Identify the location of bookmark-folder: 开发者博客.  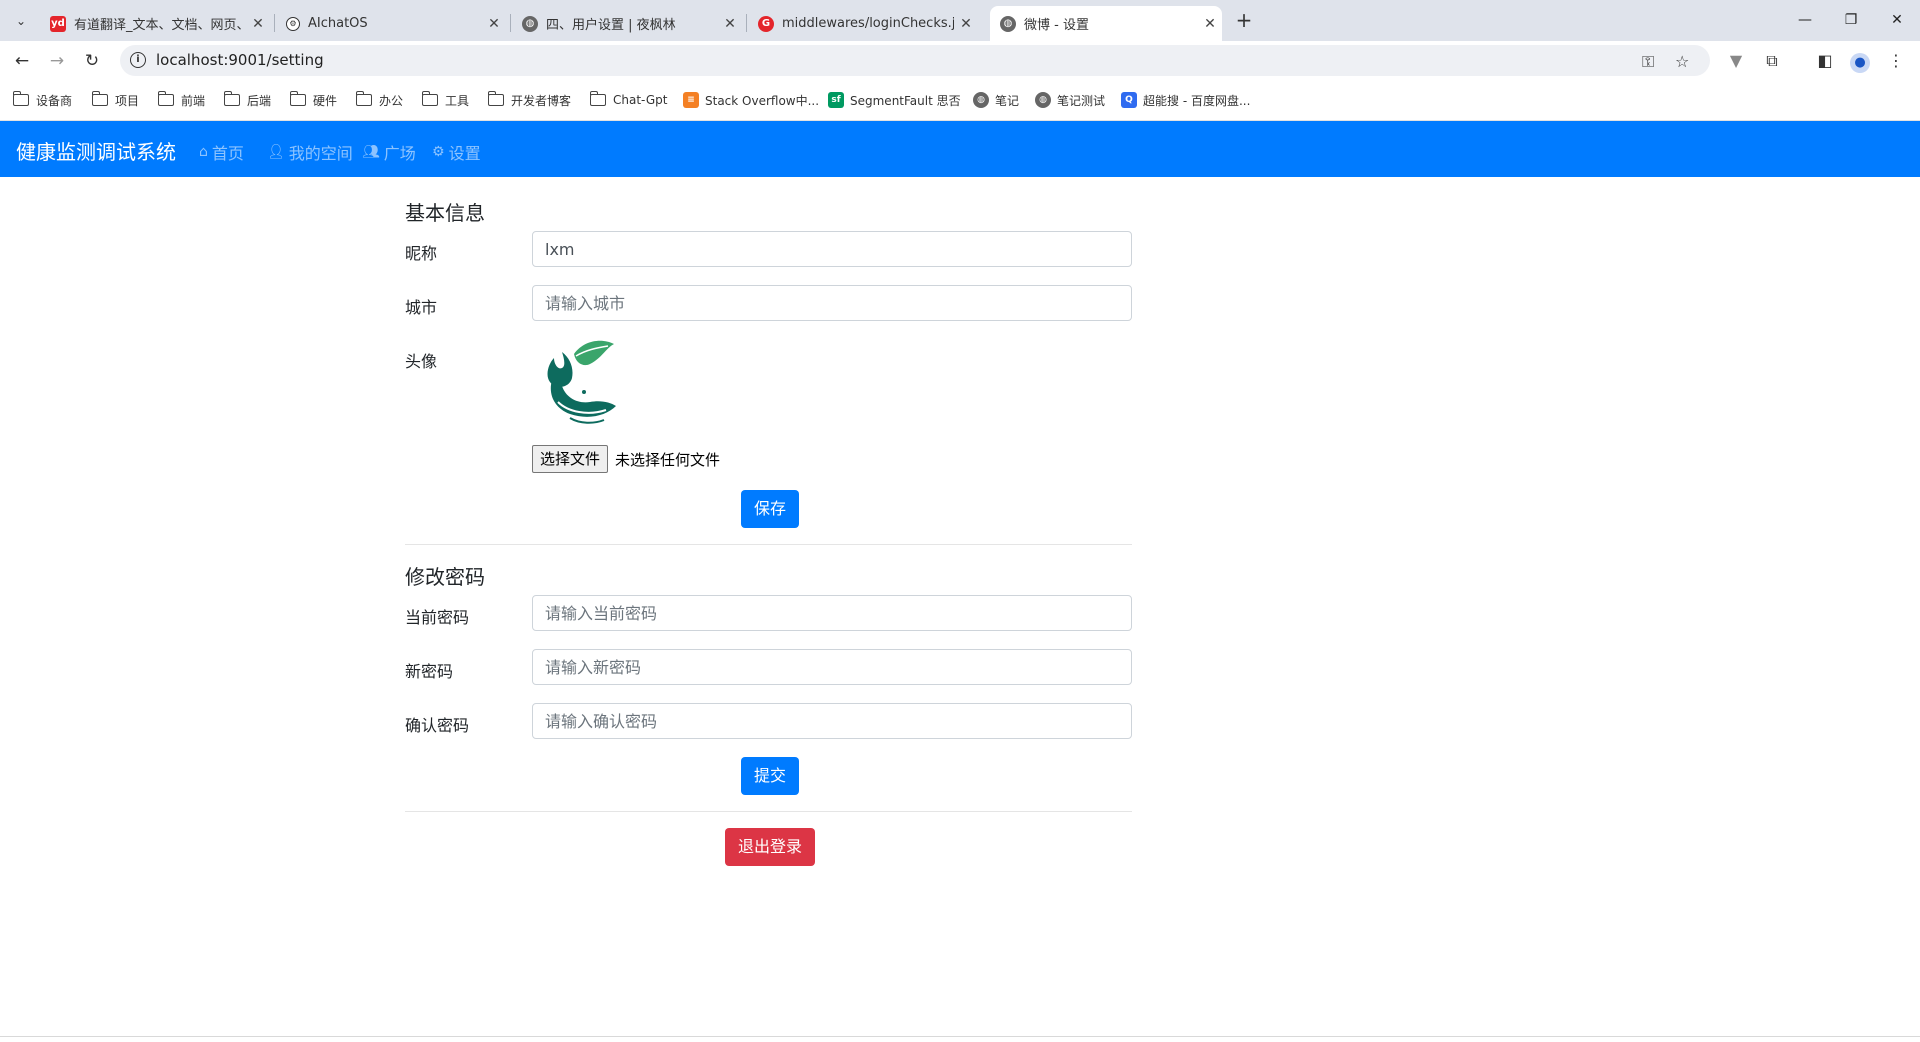
(529, 100).